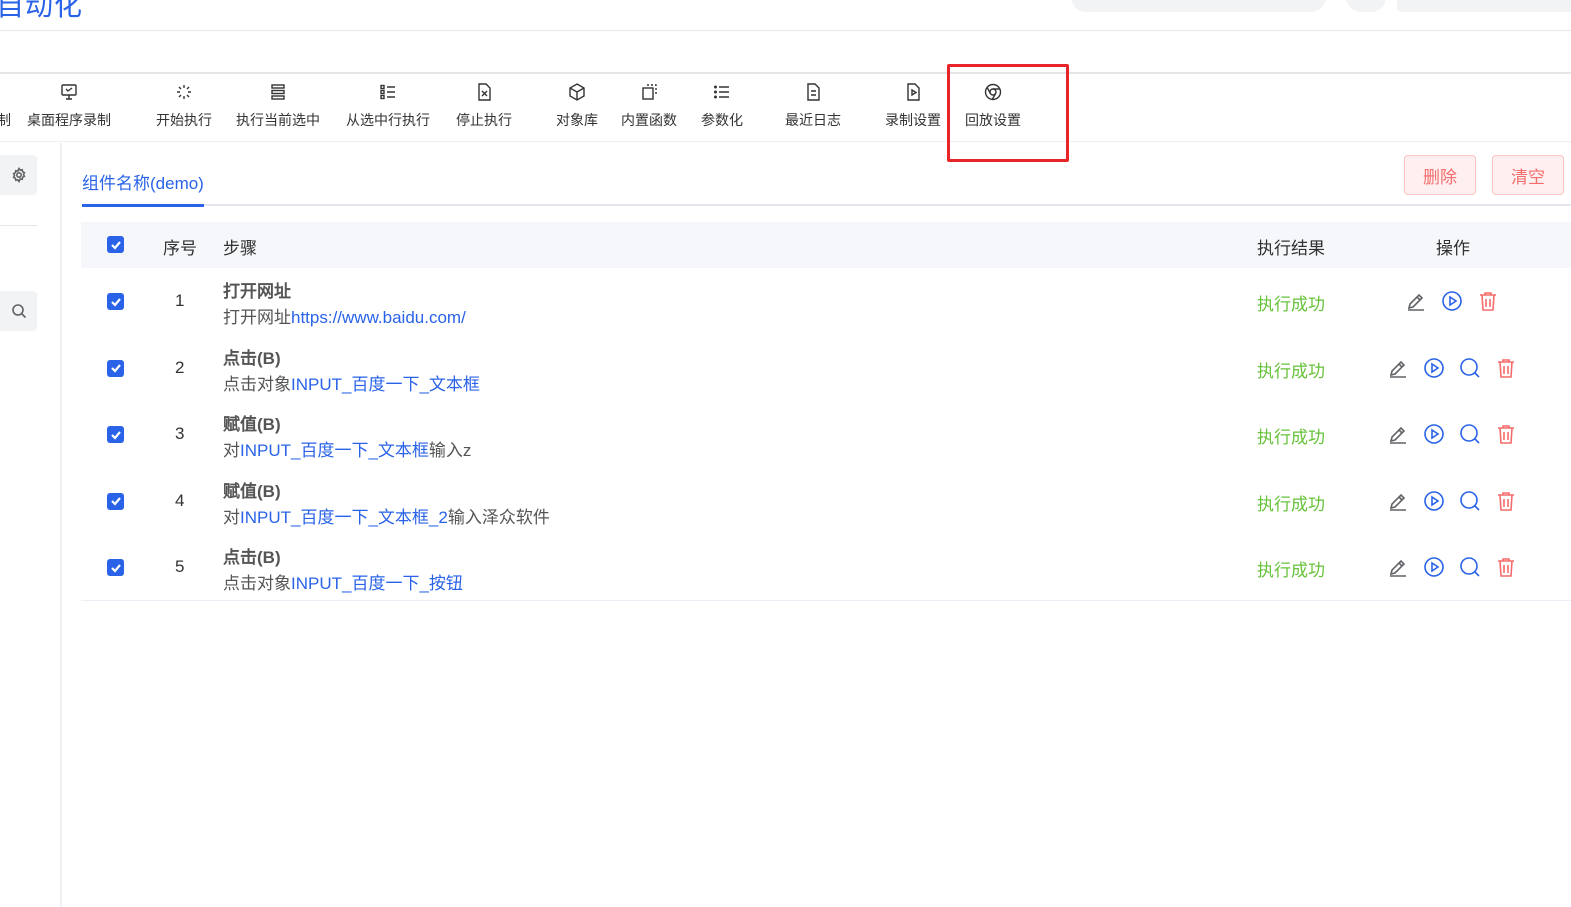 The height and width of the screenshot is (907, 1571). I want to click on table-row: 4 赋值(B) 对INPUT_百度一下_文本框_2输入泽众软件 执行成功, so click(826, 501).